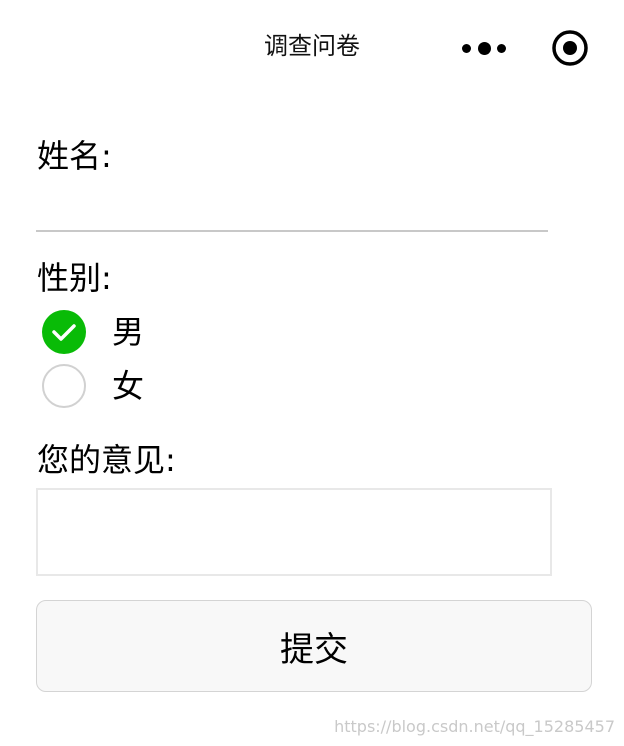 The width and height of the screenshot is (624, 746). I want to click on radio-label-female: 女, so click(128, 386).